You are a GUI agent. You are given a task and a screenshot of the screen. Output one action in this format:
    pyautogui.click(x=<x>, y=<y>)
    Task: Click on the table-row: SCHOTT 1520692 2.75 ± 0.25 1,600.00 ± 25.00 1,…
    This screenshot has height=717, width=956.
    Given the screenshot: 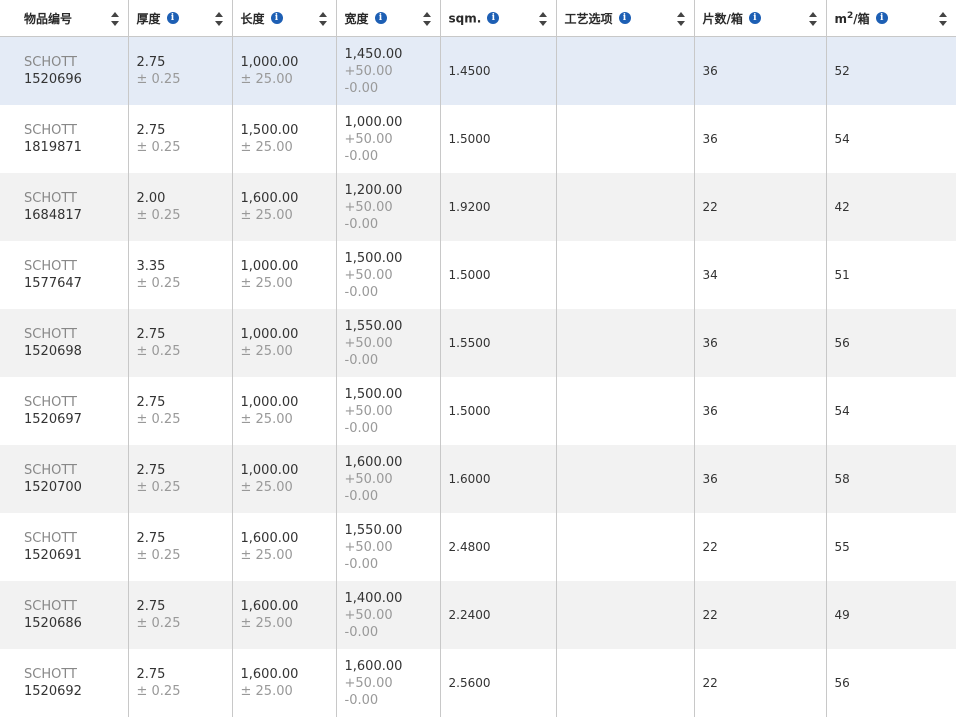 What is the action you would take?
    pyautogui.click(x=478, y=683)
    